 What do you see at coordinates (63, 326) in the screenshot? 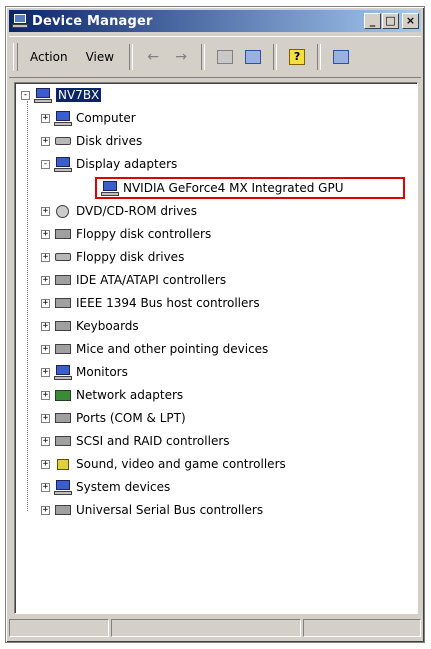
I see `keyboard-icon` at bounding box center [63, 326].